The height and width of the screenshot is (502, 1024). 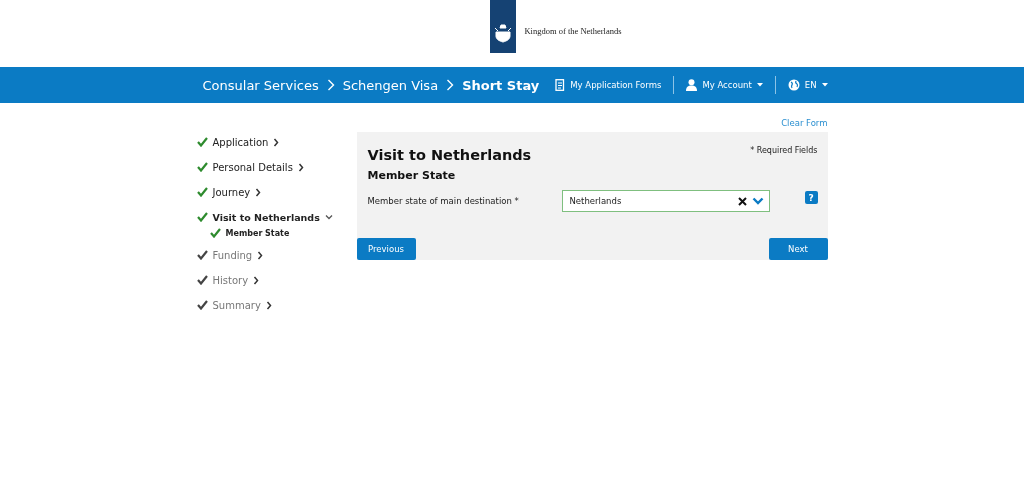 I want to click on required-note: * Required Fields, so click(x=784, y=151).